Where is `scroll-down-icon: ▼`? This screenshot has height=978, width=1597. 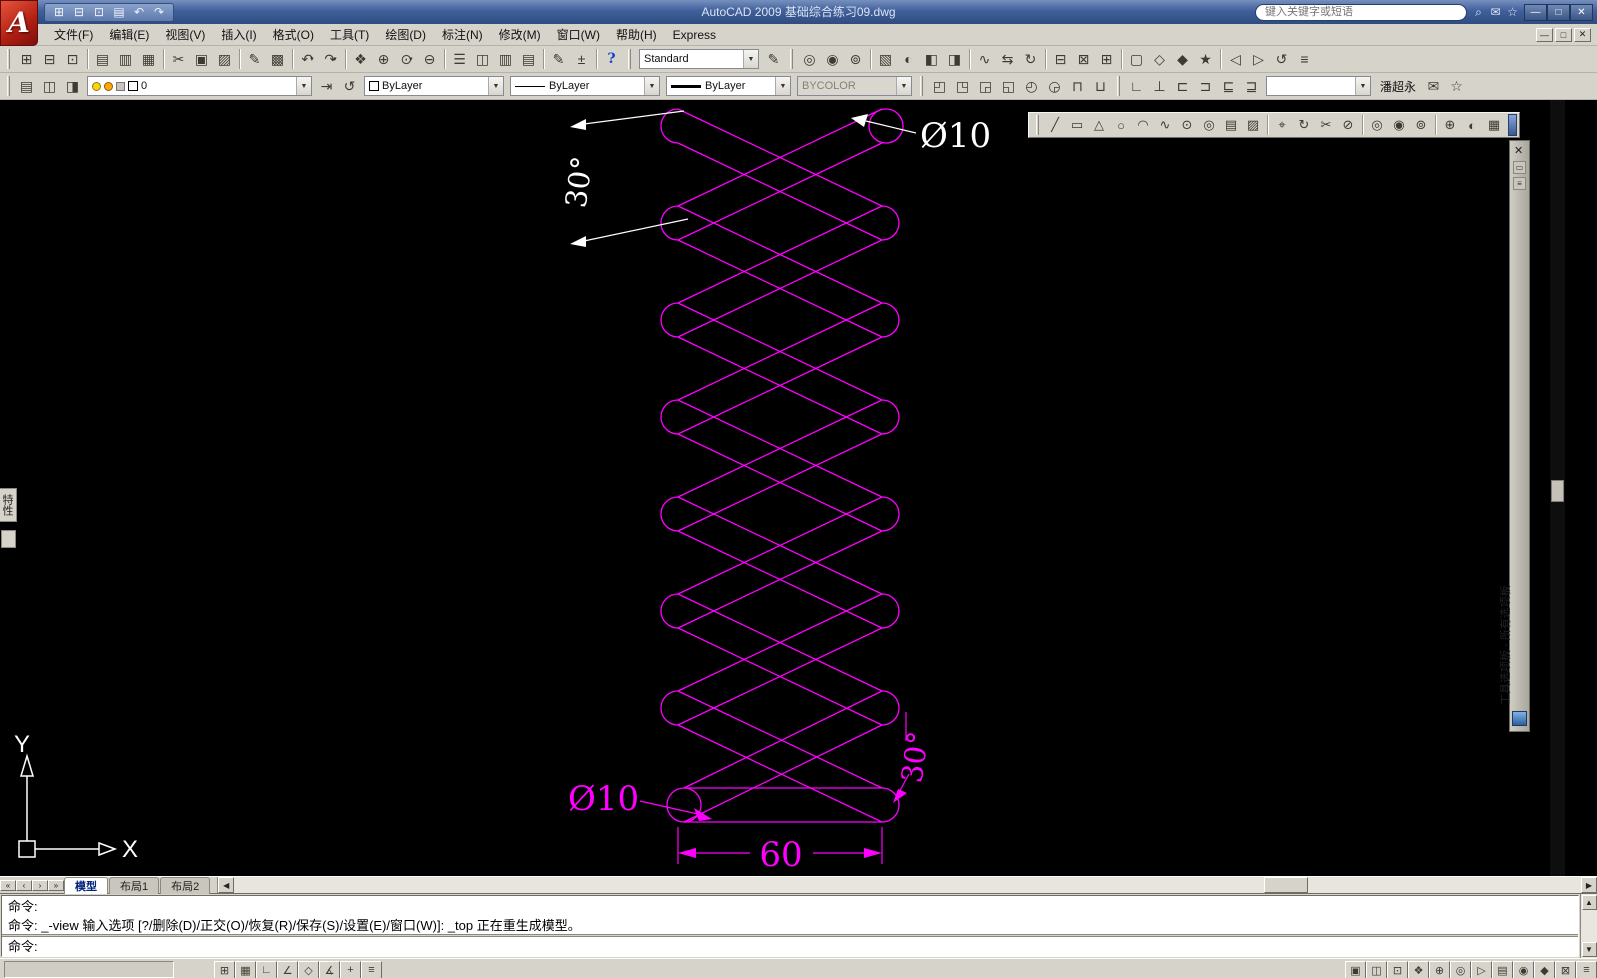 scroll-down-icon: ▼ is located at coordinates (1589, 949).